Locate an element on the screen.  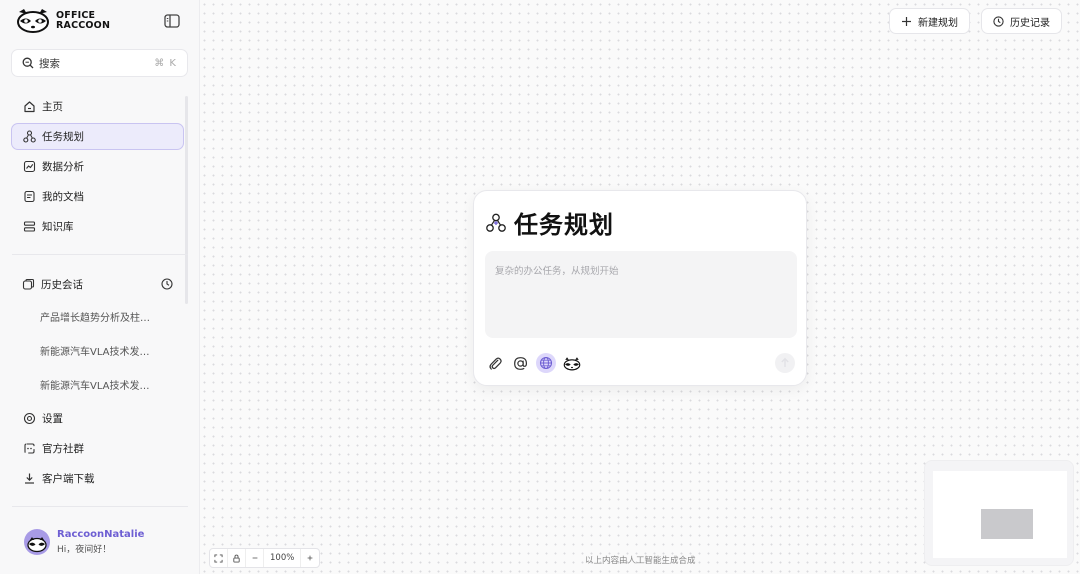
minimap-node is located at coordinates (1007, 524).